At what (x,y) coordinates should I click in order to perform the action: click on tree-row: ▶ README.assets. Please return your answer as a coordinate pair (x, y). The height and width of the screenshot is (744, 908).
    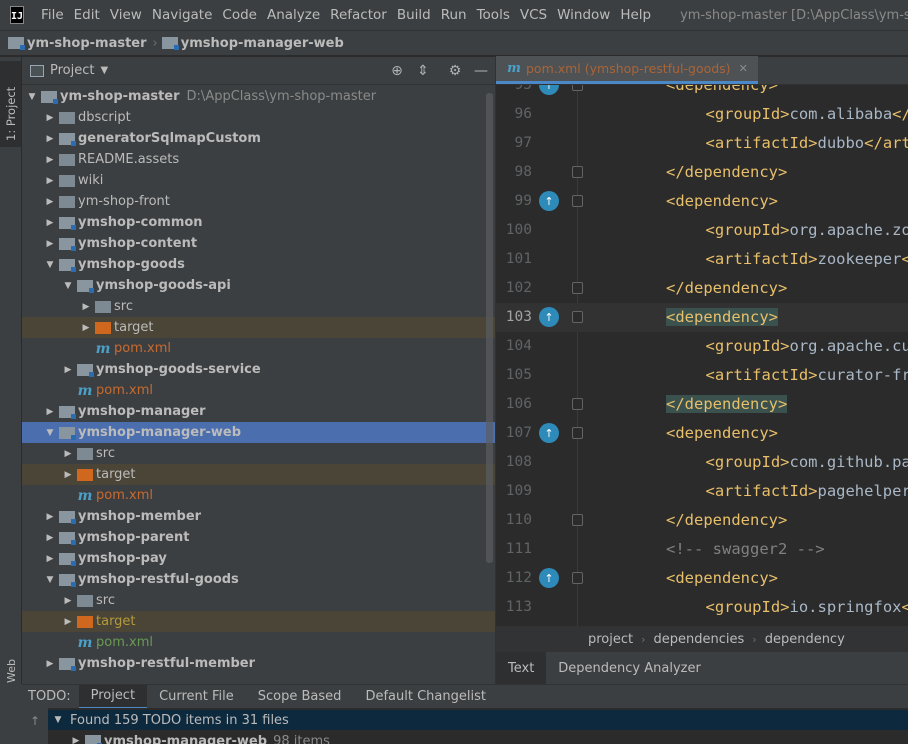
    Looking at the image, I should click on (258, 159).